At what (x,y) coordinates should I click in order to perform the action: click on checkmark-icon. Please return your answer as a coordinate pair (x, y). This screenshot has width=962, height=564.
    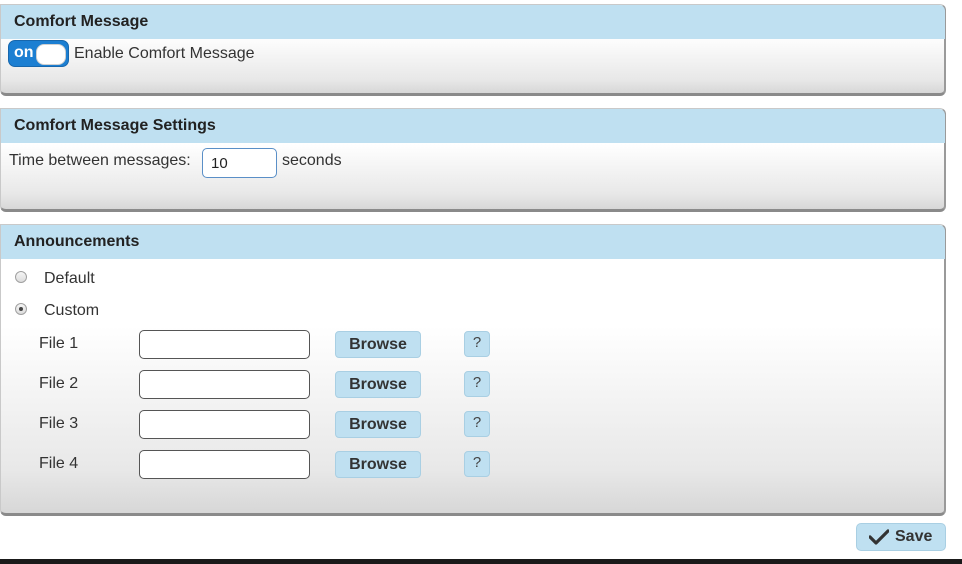
    Looking at the image, I should click on (879, 537).